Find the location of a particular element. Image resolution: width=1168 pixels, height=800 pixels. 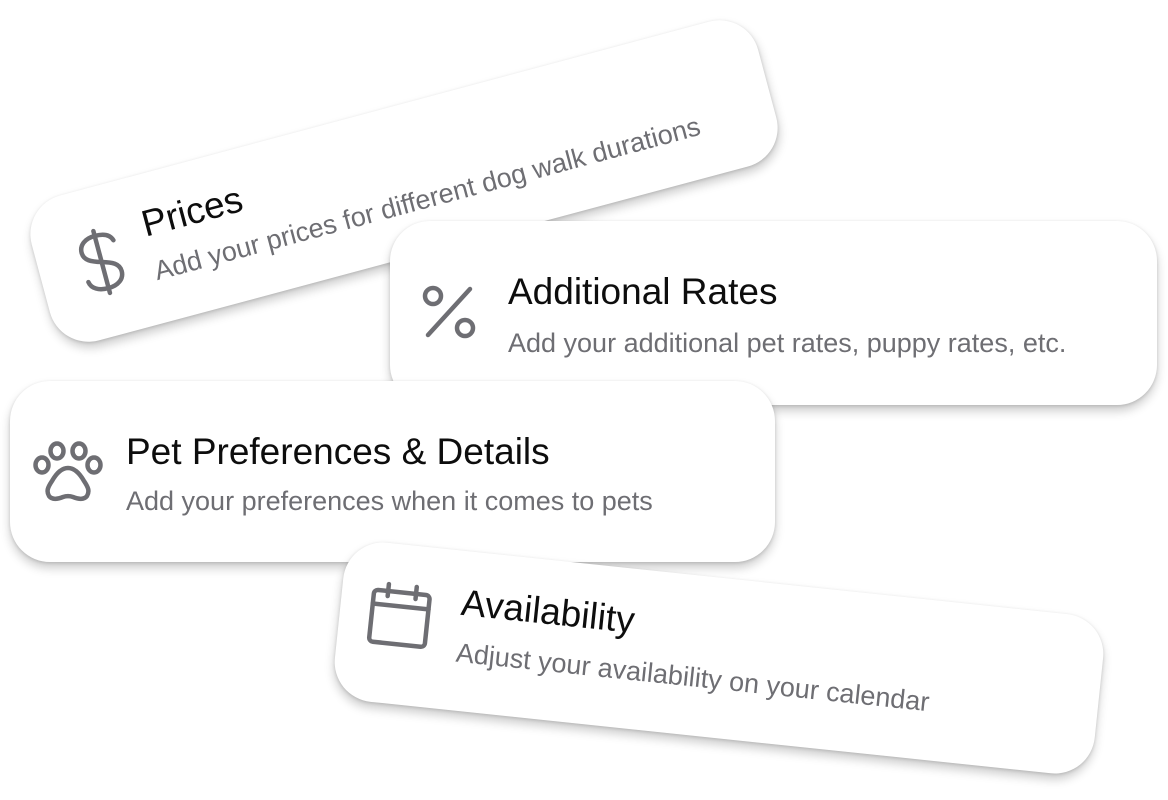

availability-title: Availability is located at coordinates (548, 611).